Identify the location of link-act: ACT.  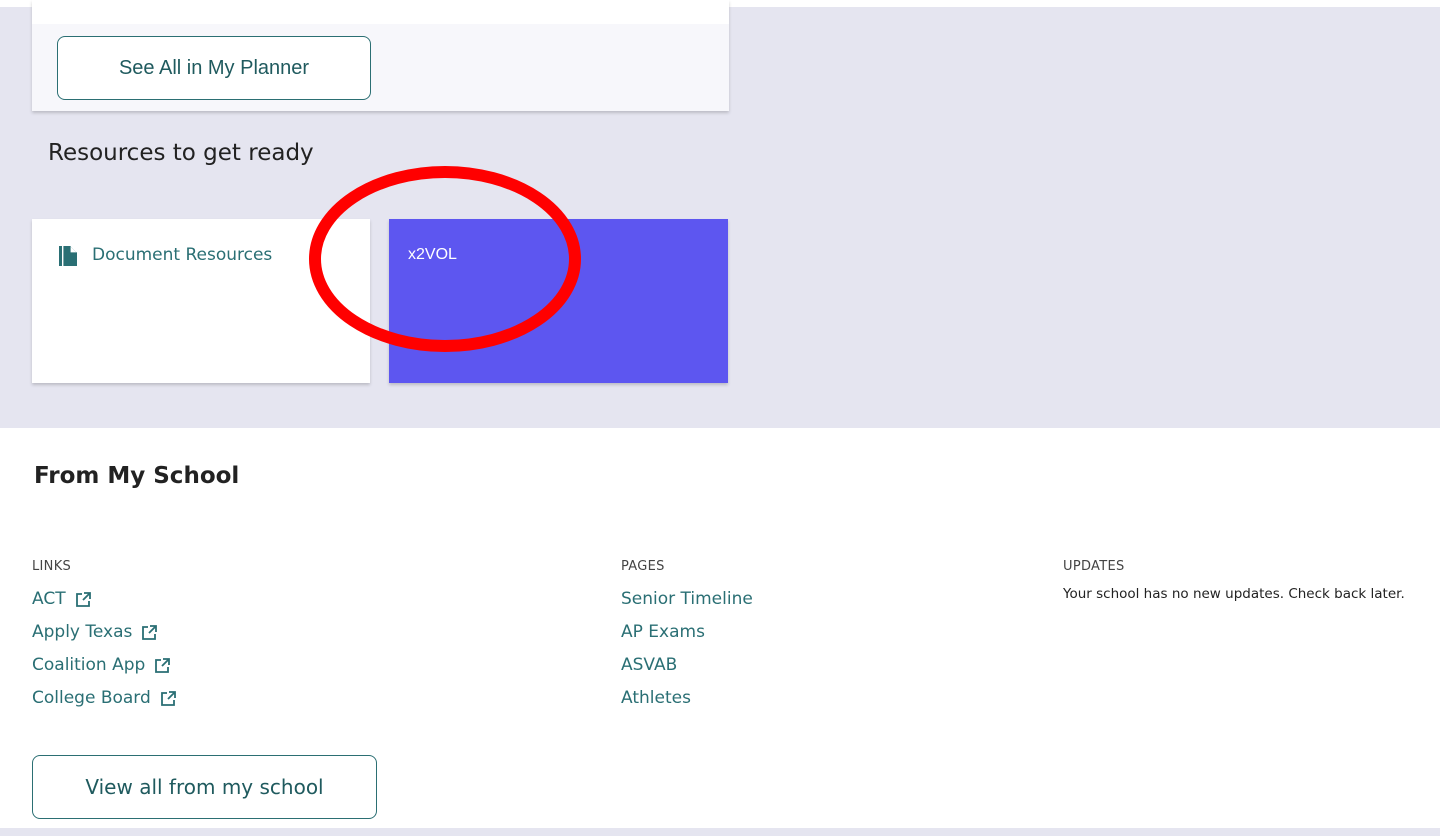
(62, 599).